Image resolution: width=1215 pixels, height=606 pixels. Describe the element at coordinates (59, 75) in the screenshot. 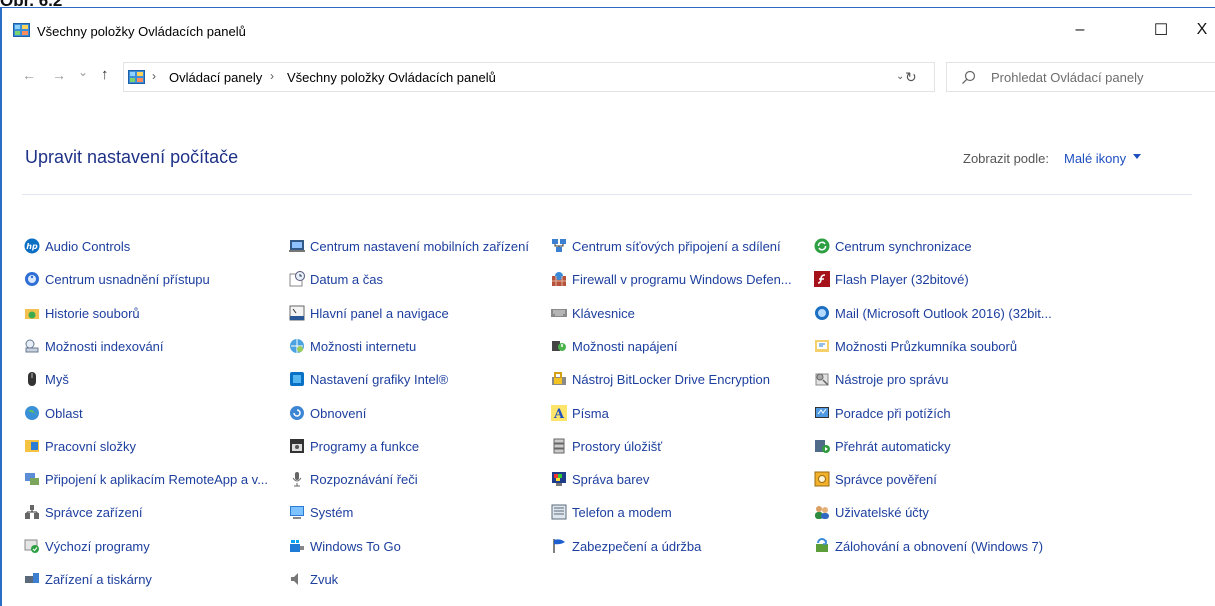

I see `forward-button: →` at that location.